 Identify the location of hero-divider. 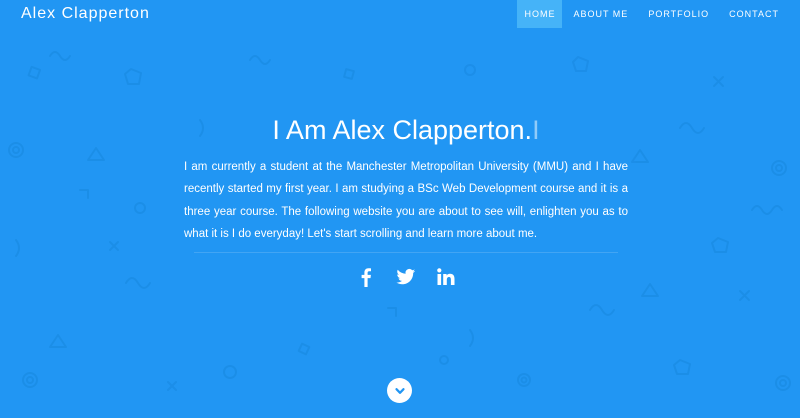
(406, 252).